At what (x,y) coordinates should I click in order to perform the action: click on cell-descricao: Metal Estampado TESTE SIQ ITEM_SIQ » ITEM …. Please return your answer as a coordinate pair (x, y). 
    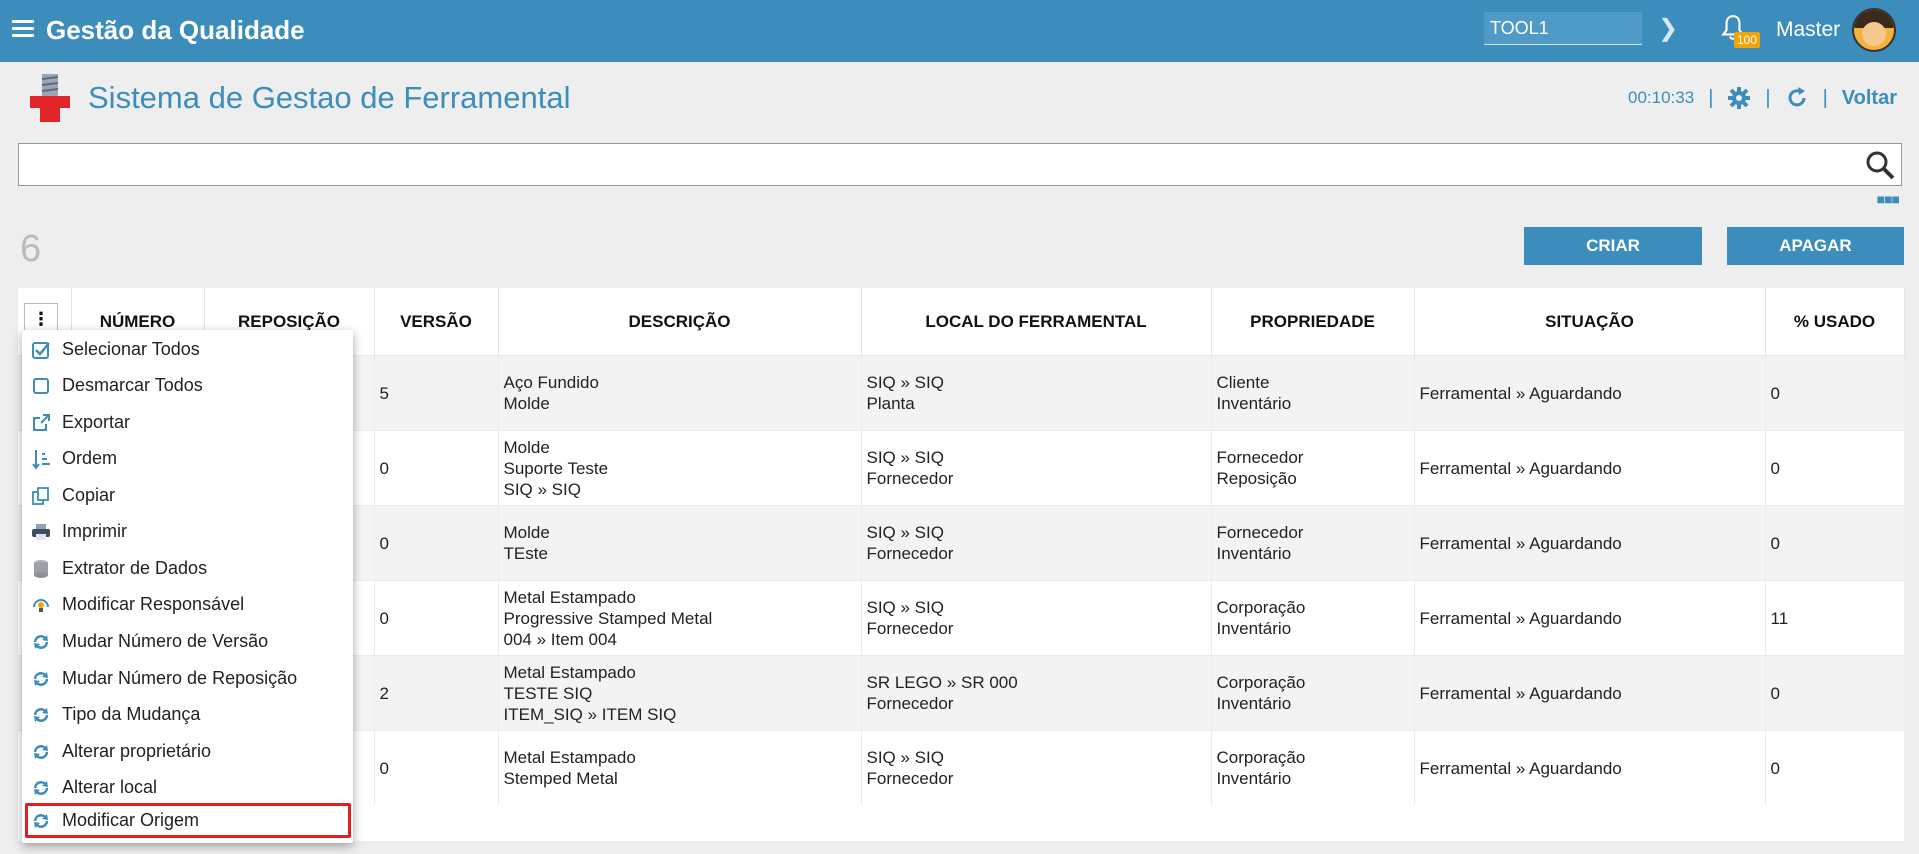
    Looking at the image, I should click on (680, 693).